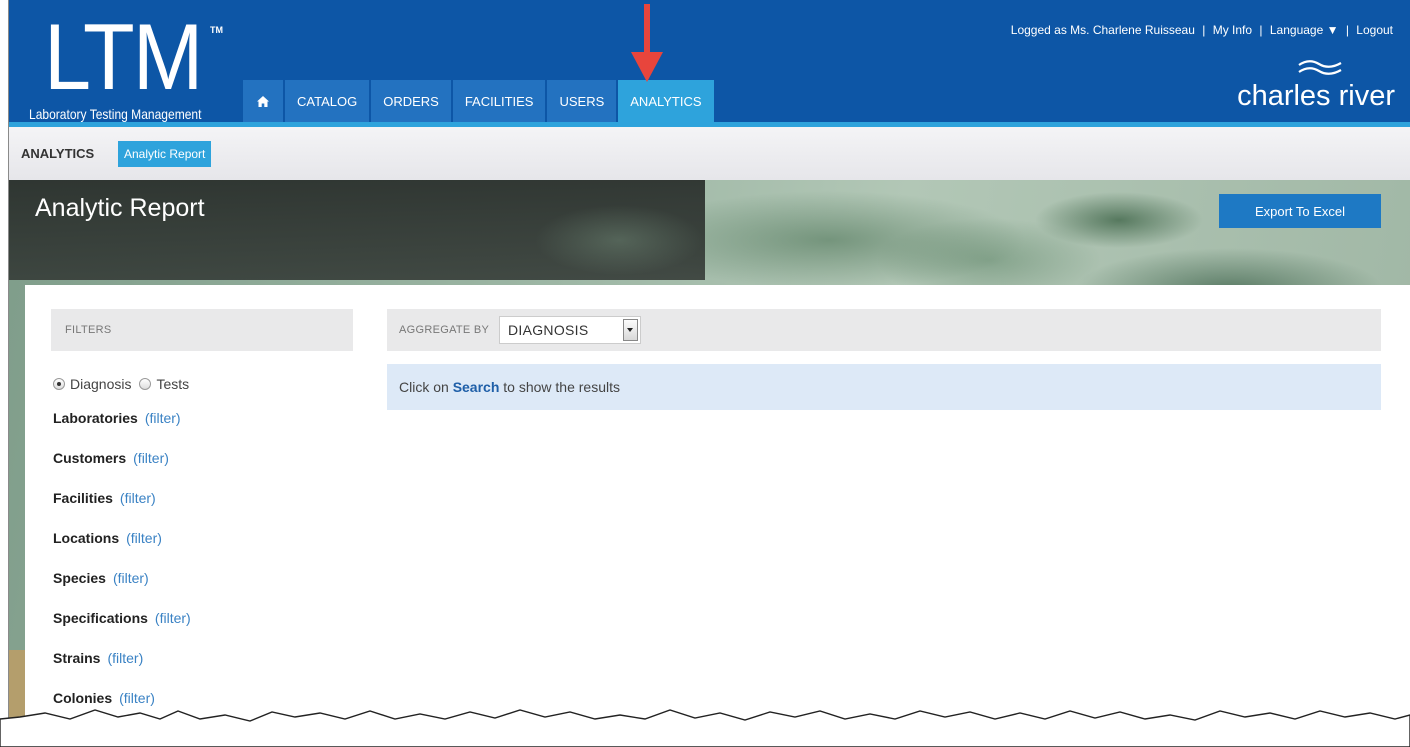 This screenshot has height=747, width=1410. Describe the element at coordinates (115, 114) in the screenshot. I see `app-subtitle: Laboratory Testing Management` at that location.